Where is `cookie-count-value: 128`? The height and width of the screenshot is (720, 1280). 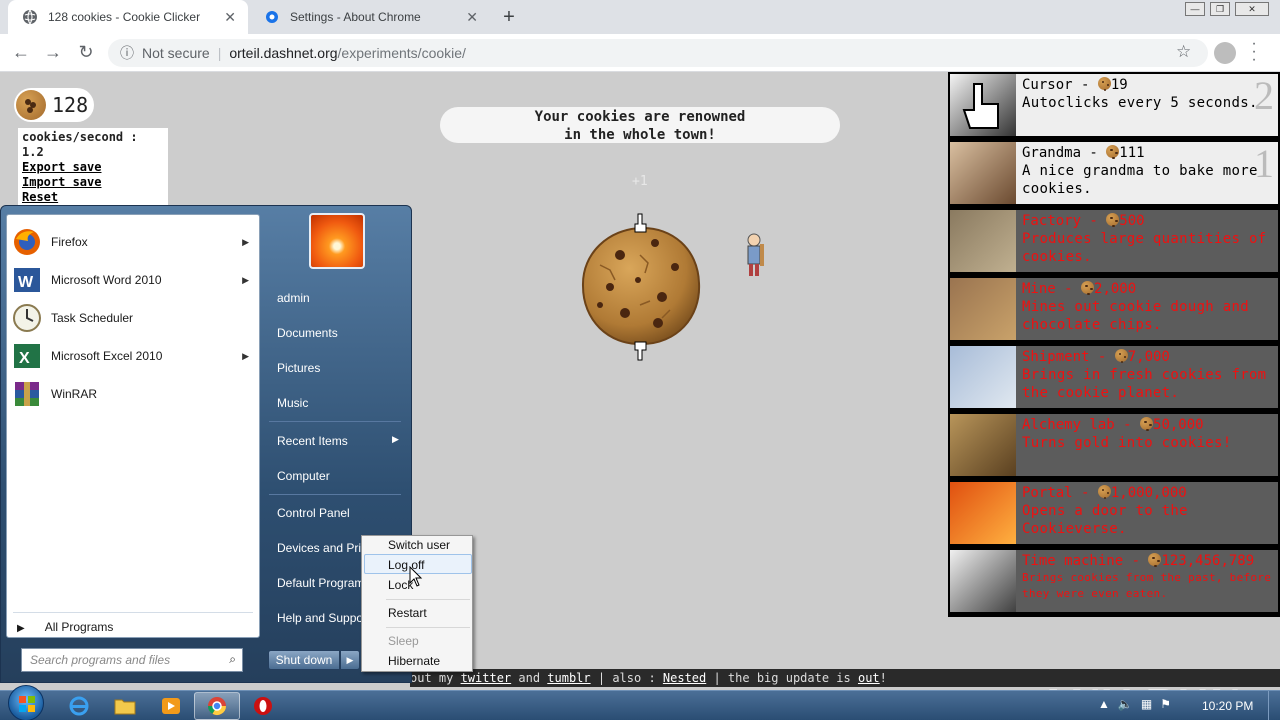 cookie-count-value: 128 is located at coordinates (70, 105).